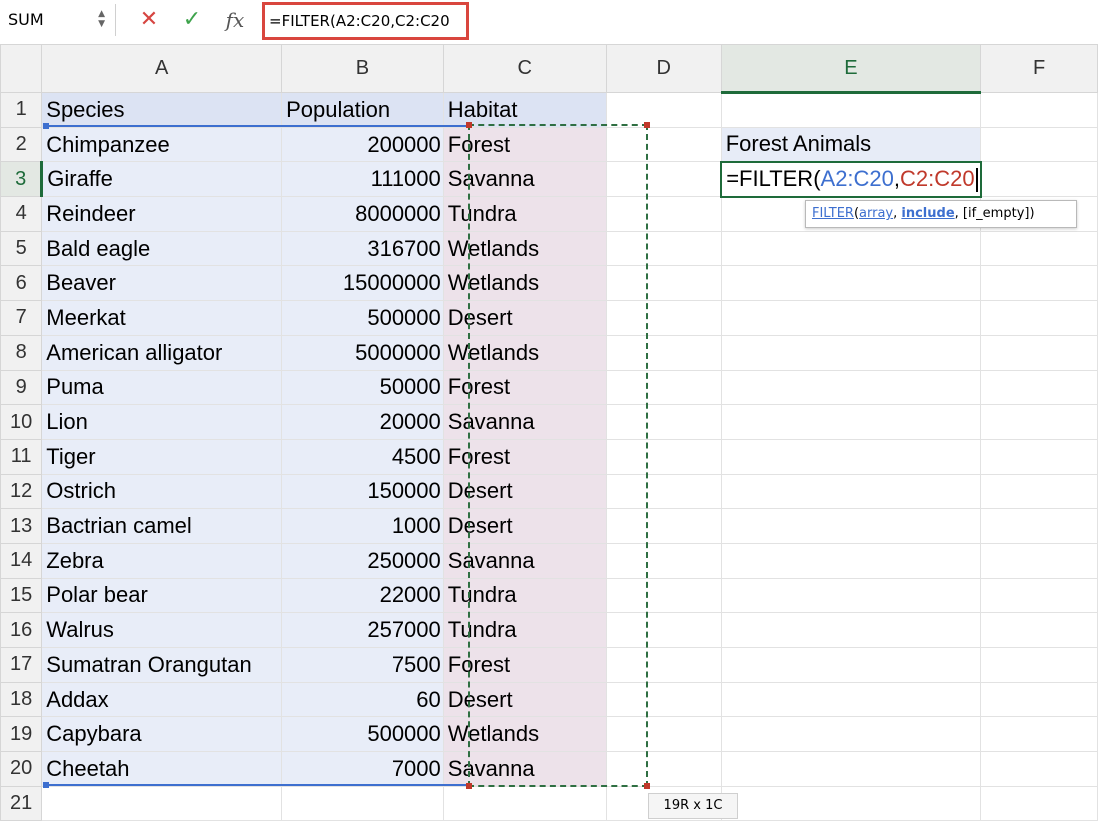 The height and width of the screenshot is (823, 1098). Describe the element at coordinates (21, 456) in the screenshot. I see `row-header: 11` at that location.